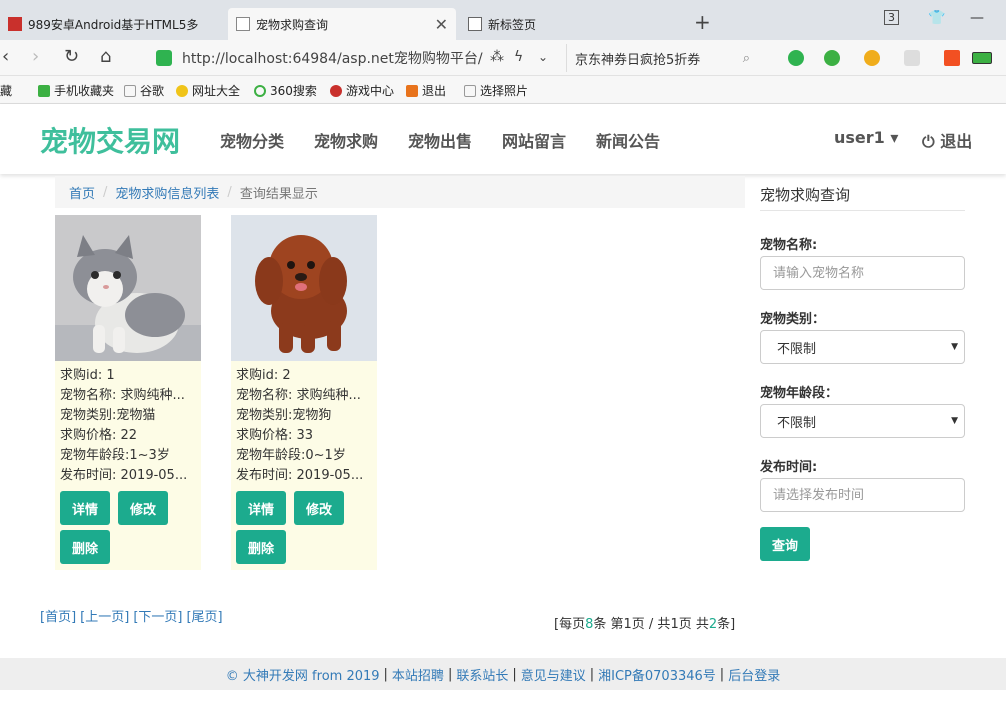  I want to click on nav-link-pet-sale: 宠物出售, so click(440, 140).